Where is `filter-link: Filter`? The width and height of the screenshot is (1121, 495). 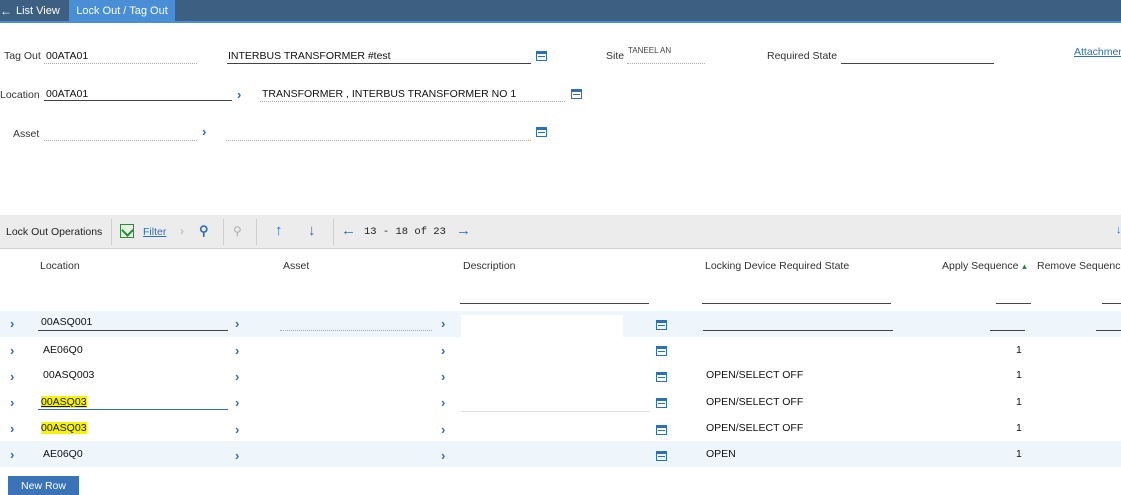
filter-link: Filter is located at coordinates (154, 232).